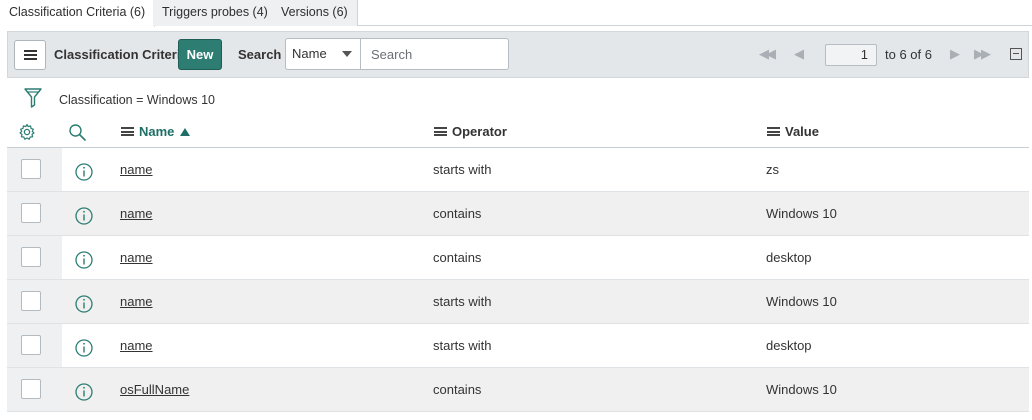 This screenshot has width=1032, height=420. I want to click on search-input, so click(434, 54).